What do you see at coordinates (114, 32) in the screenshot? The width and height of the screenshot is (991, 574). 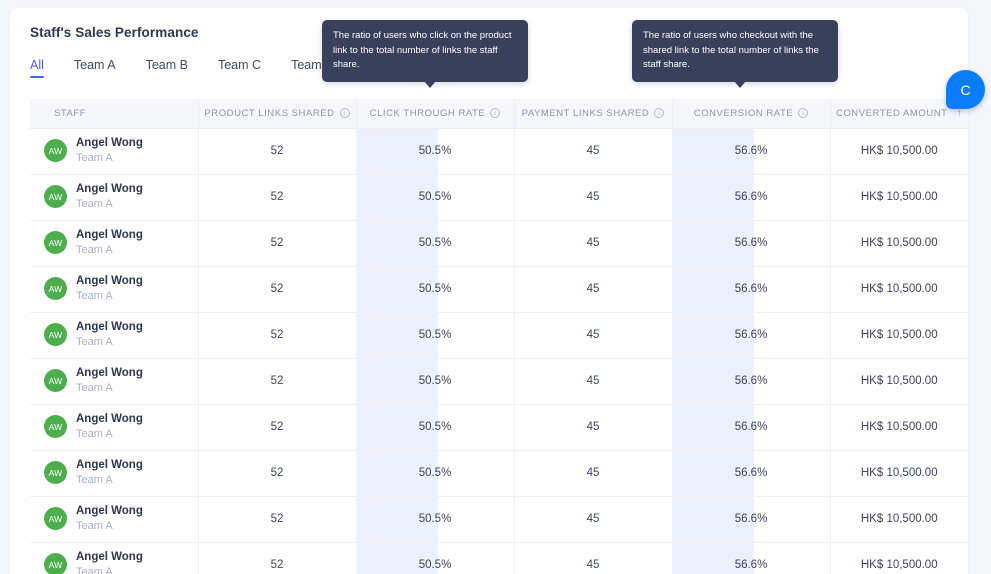 I see `page-title: Staff's Sales Performance` at bounding box center [114, 32].